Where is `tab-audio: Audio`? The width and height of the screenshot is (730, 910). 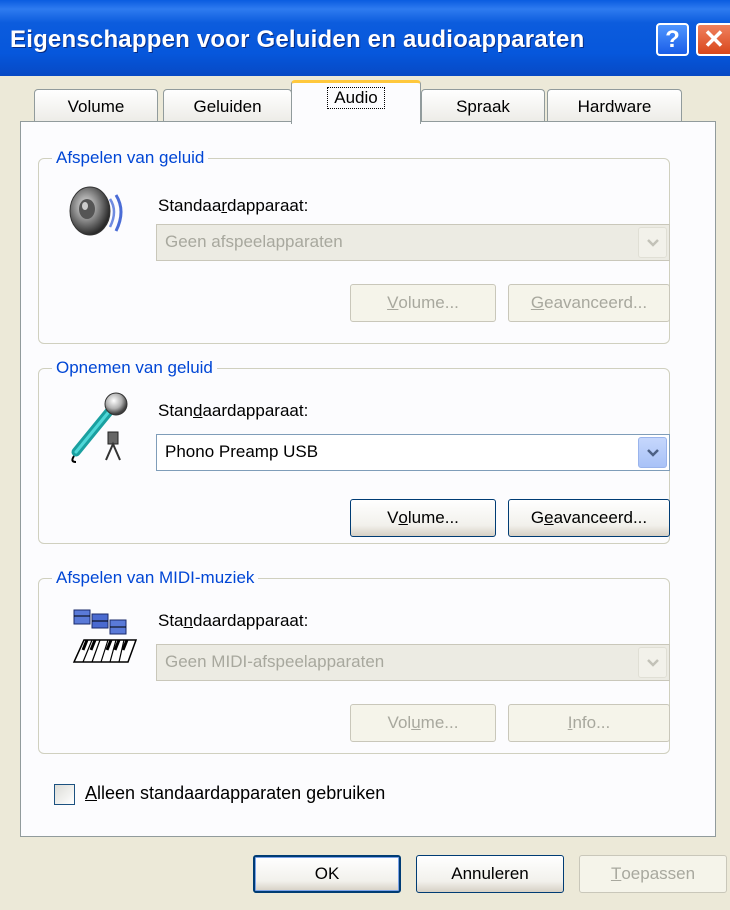 tab-audio: Audio is located at coordinates (356, 102).